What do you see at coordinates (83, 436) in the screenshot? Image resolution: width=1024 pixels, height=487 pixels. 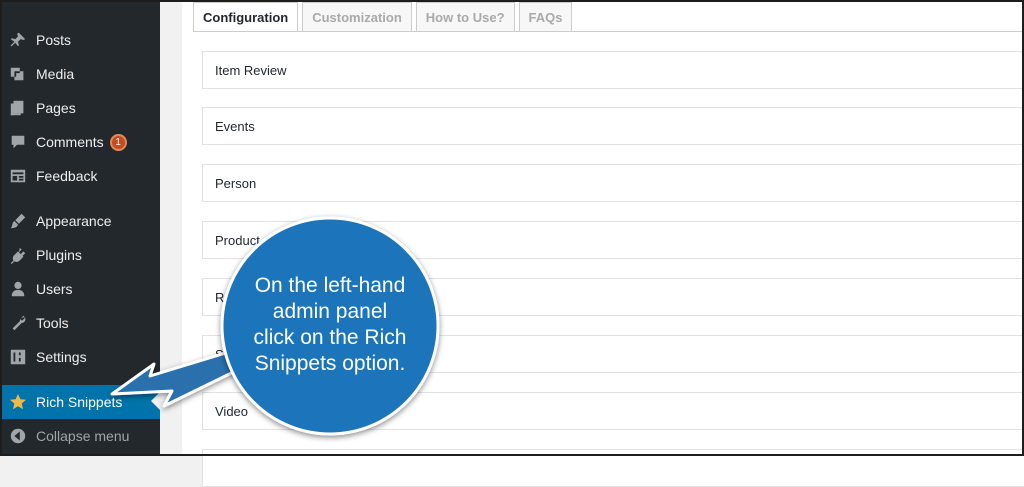 I see `sidebar-item-label: Collapse menu` at bounding box center [83, 436].